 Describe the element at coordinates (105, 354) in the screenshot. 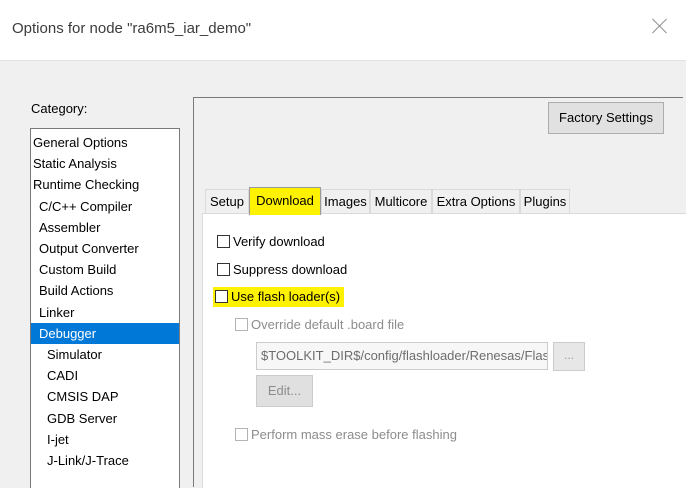

I see `category-item-simulator: Simulator` at that location.